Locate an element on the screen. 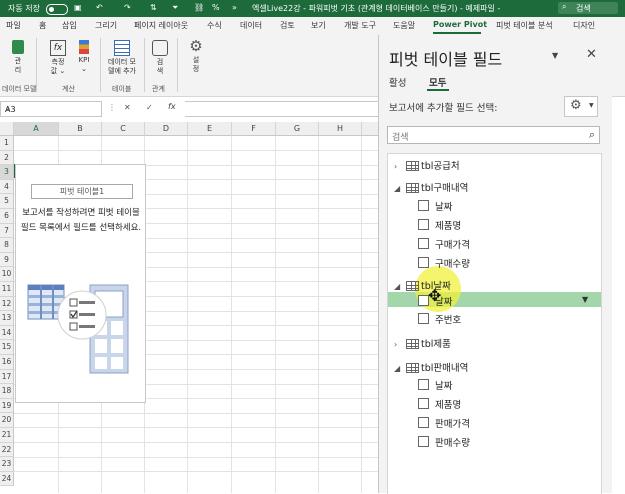 The width and height of the screenshot is (625, 494). tab-review: 검토 is located at coordinates (287, 25).